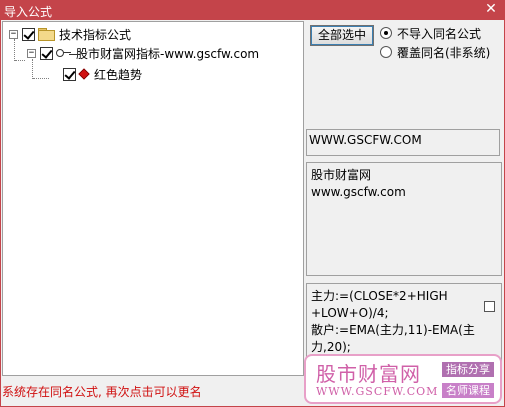 The width and height of the screenshot is (505, 407). I want to click on tree-node-label: 红色趋势, so click(118, 74).